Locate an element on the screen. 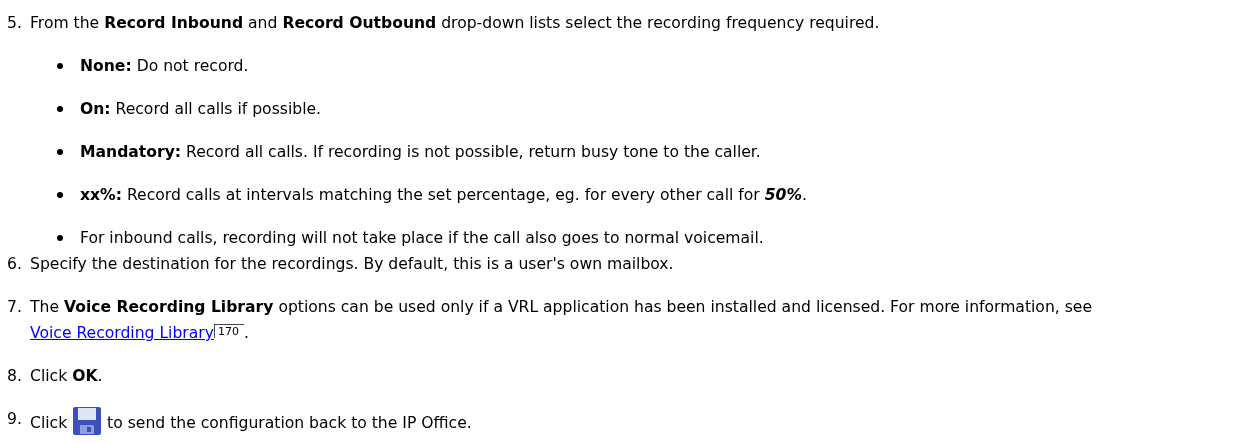 The height and width of the screenshot is (443, 1260). step-number: 7. is located at coordinates (15, 307).